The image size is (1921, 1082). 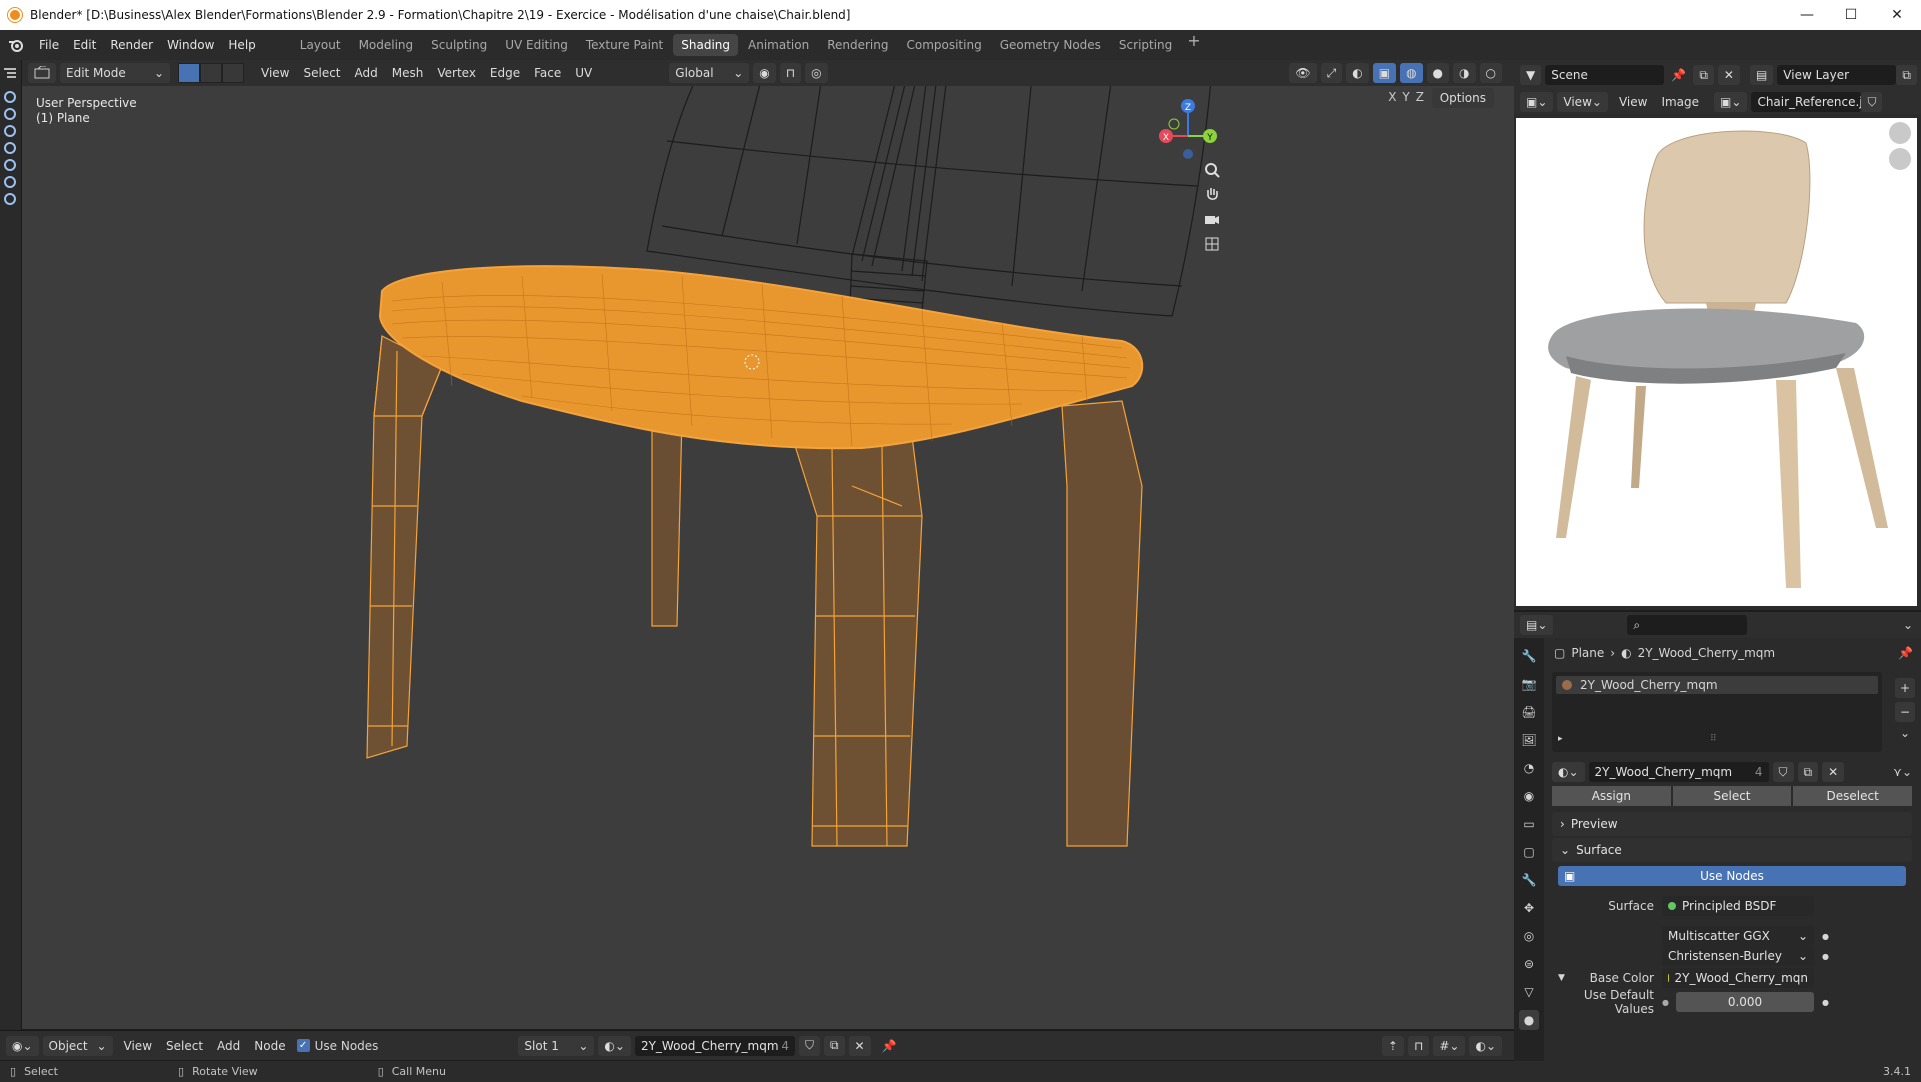 What do you see at coordinates (714, 1045) in the screenshot?
I see `node-material-field: 2Y_Wood_Cherry_mqm 4` at bounding box center [714, 1045].